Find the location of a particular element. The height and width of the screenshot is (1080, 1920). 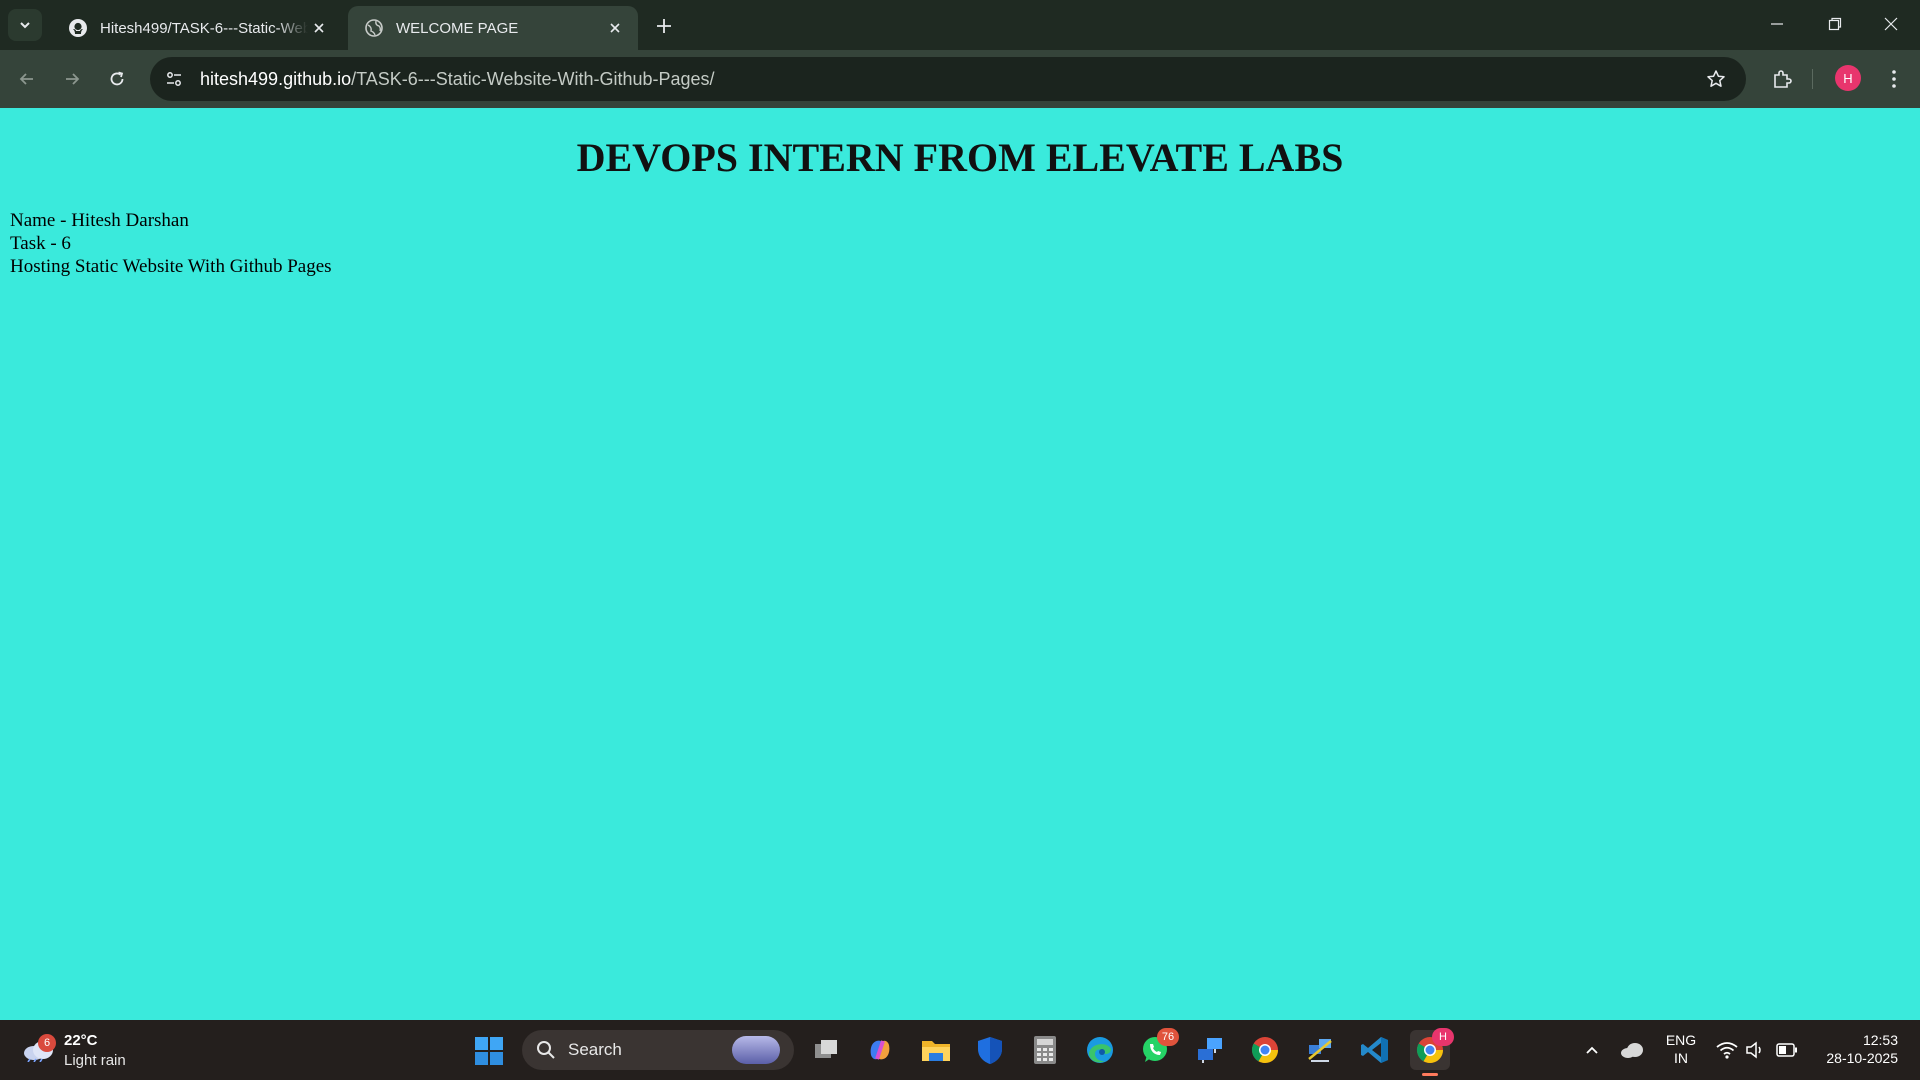

puzzle-icon is located at coordinates (1783, 79).